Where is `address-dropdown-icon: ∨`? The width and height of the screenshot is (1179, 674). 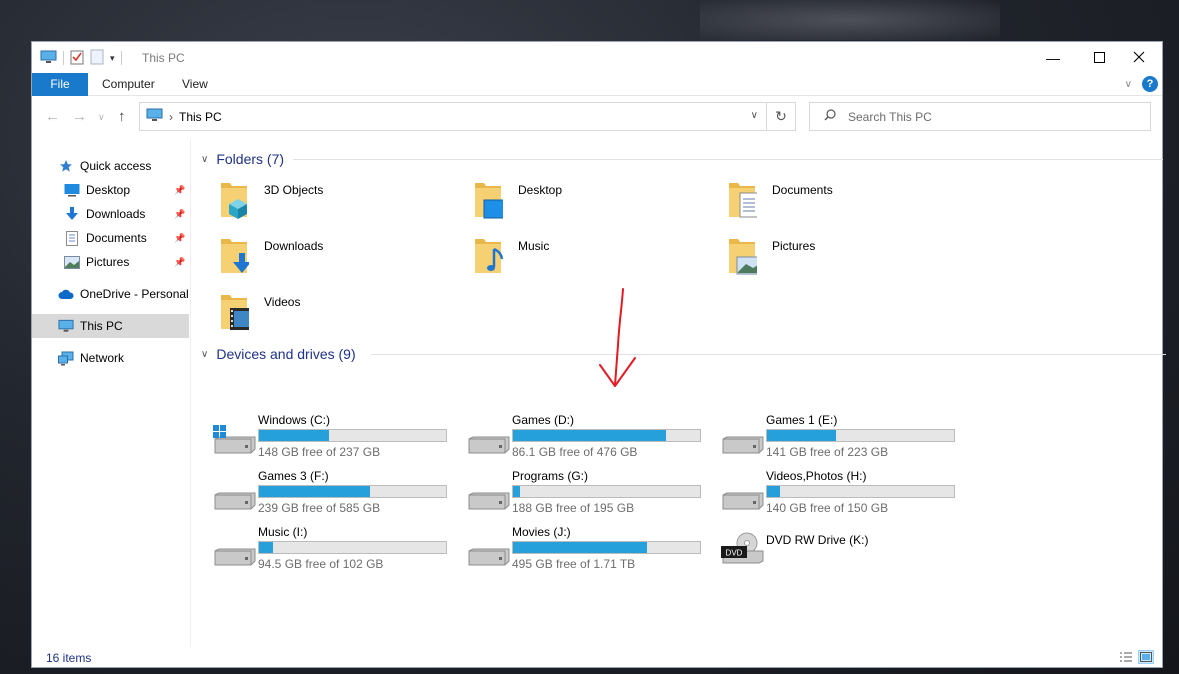
address-dropdown-icon: ∨ is located at coordinates (754, 115).